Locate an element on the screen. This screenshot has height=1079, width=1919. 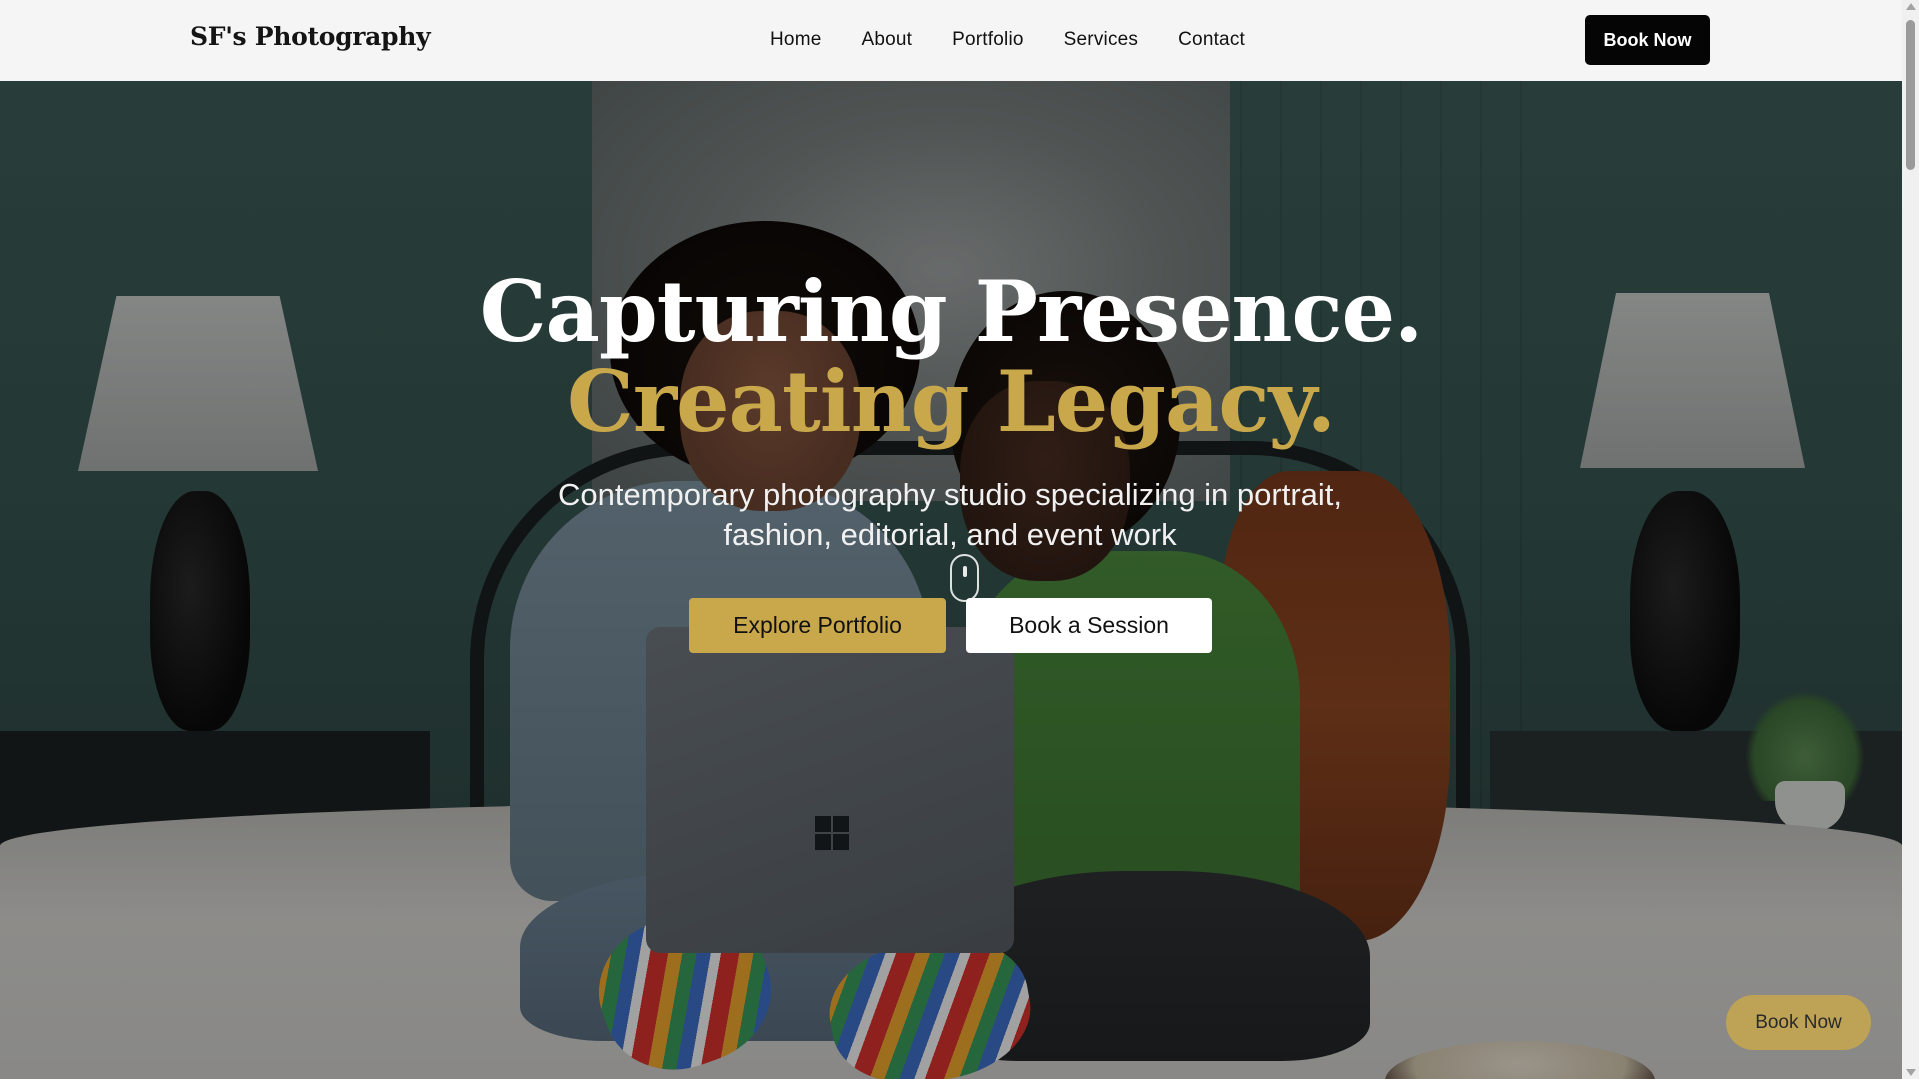
hero-title-line2: Creating Legacy. is located at coordinates (951, 401).